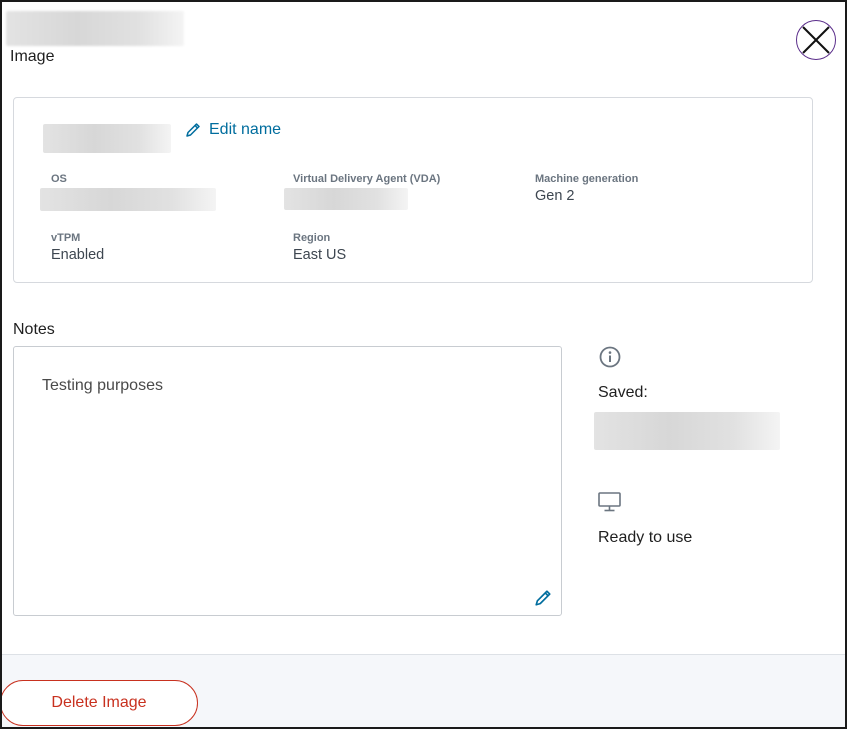 The height and width of the screenshot is (729, 847). I want to click on close-icon, so click(816, 40).